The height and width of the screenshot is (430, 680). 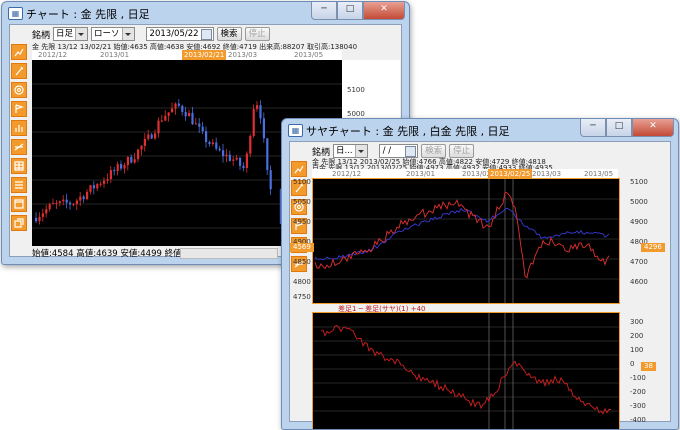 What do you see at coordinates (637, 350) in the screenshot?
I see `spread-label: 100` at bounding box center [637, 350].